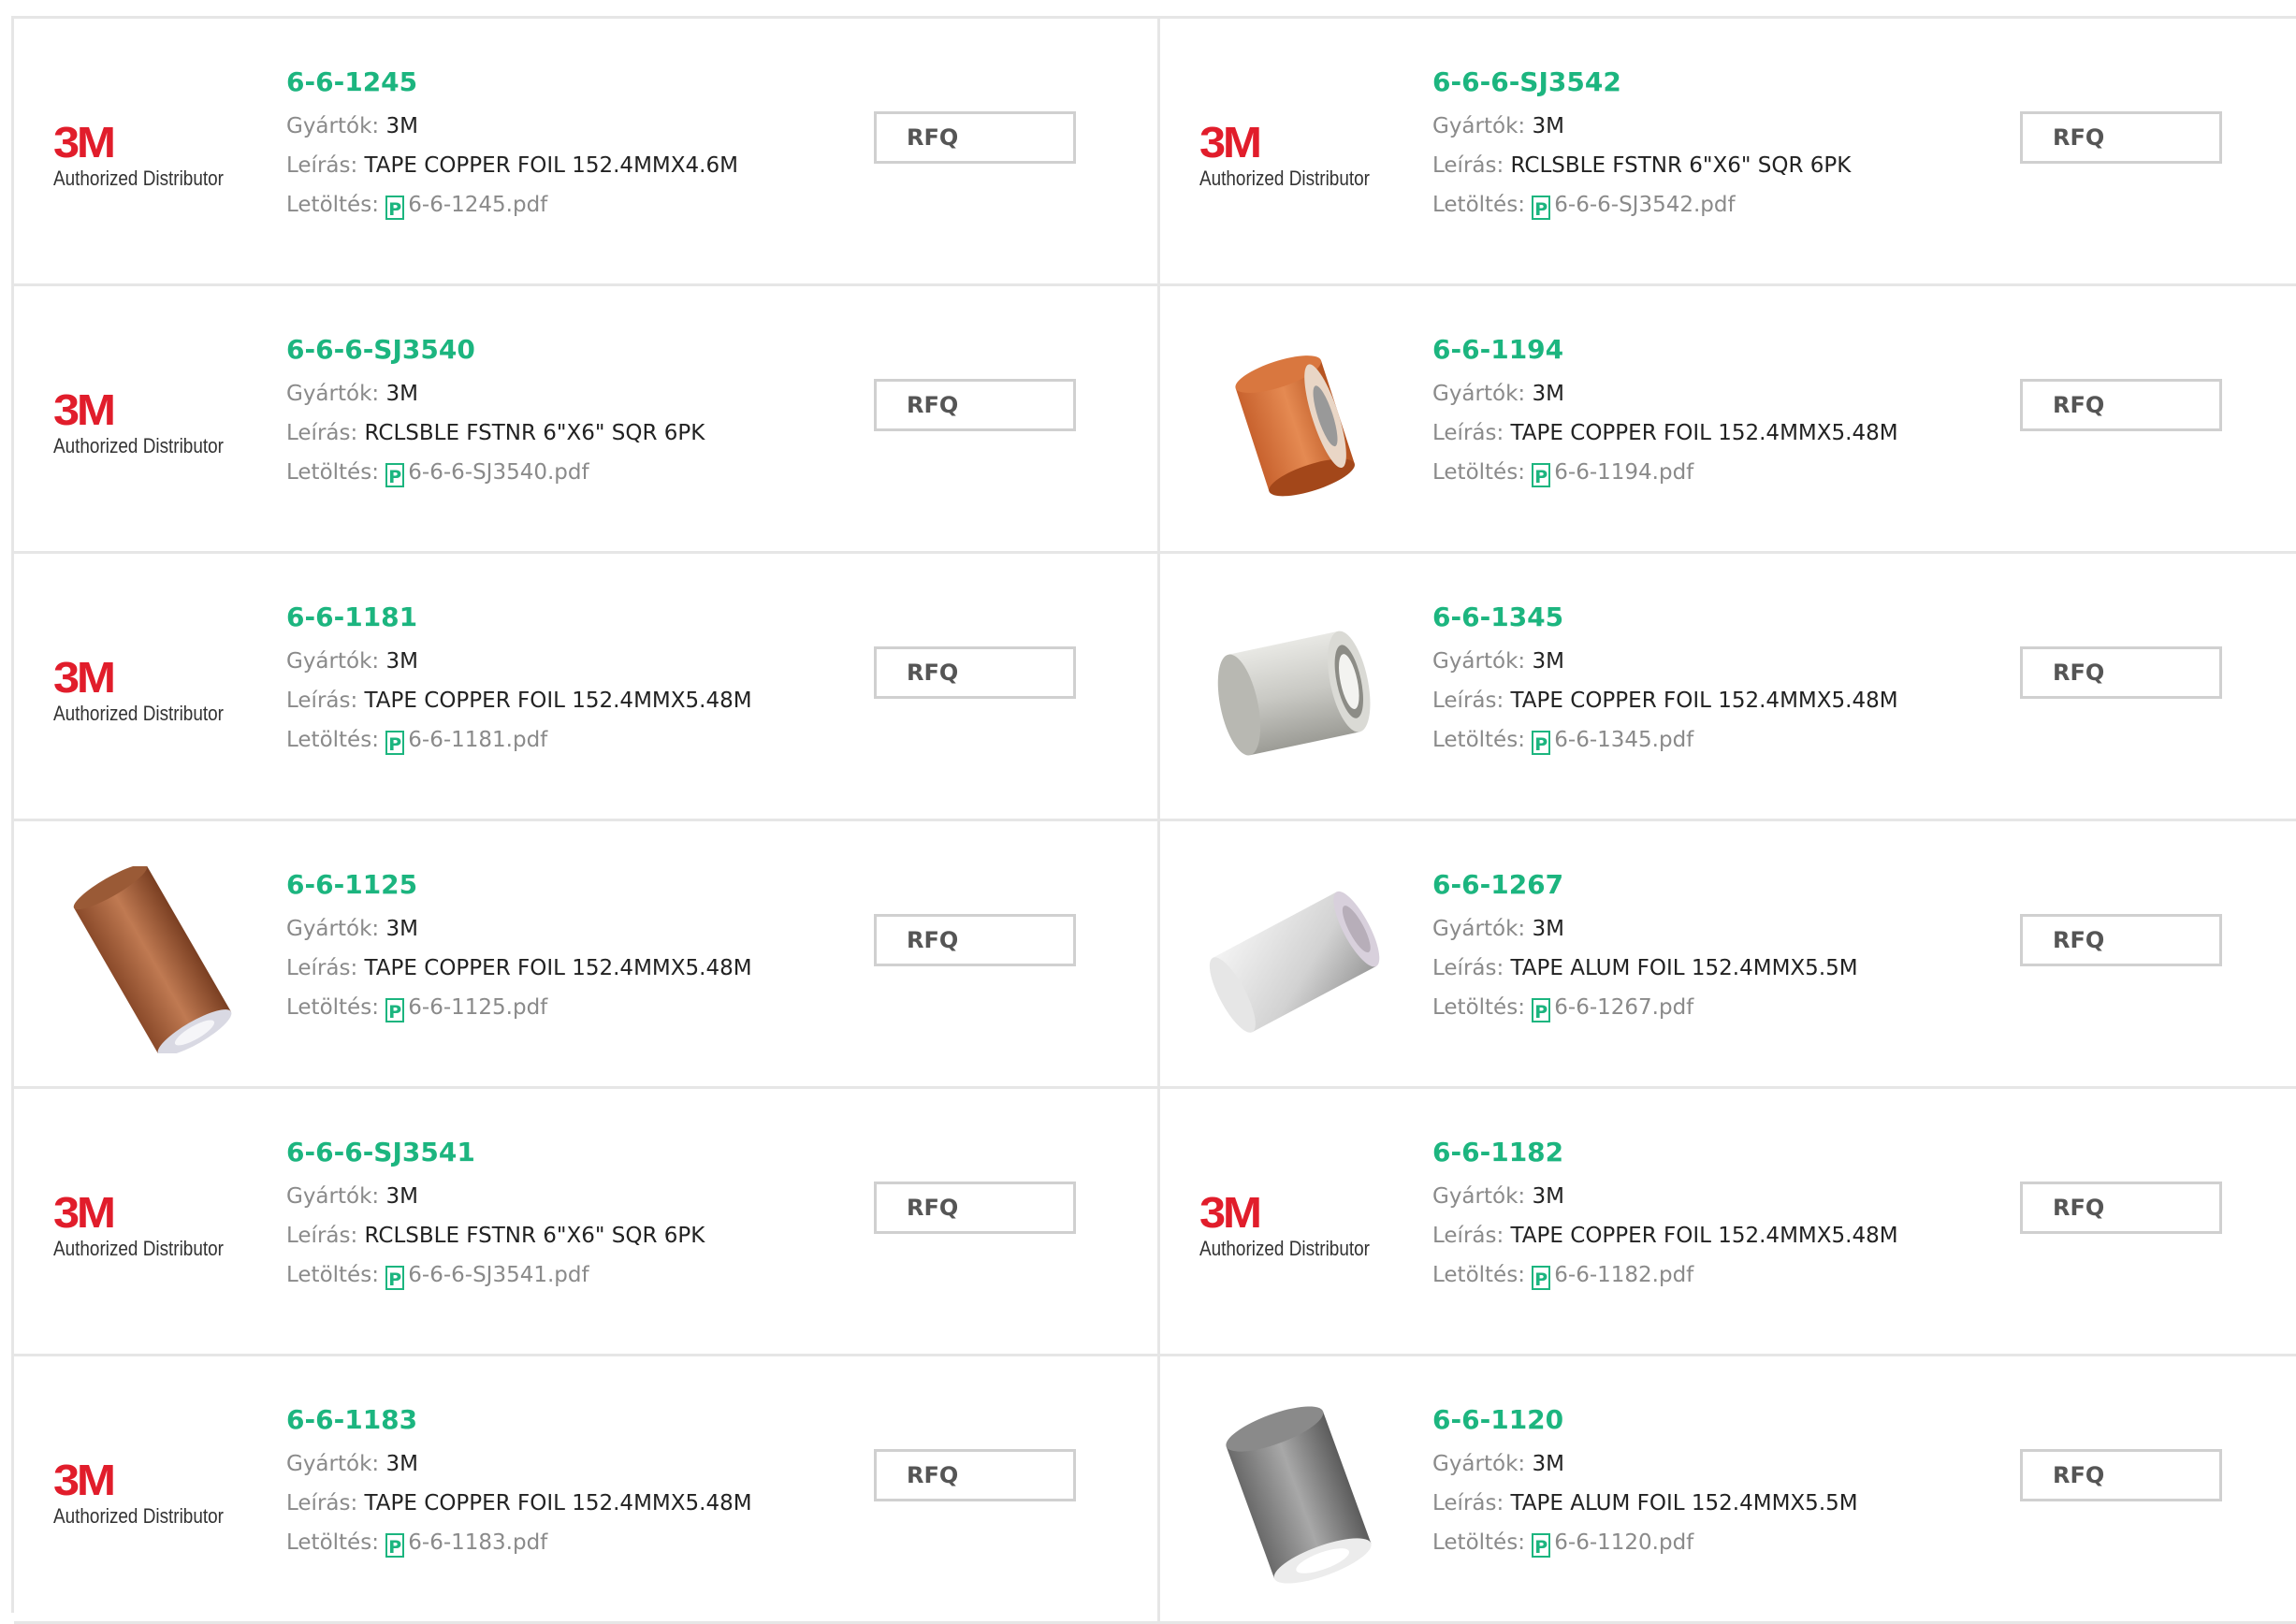 This screenshot has width=2296, height=1624. Describe the element at coordinates (1713, 1420) in the screenshot. I see `part-number-link: 6-6-1120` at that location.